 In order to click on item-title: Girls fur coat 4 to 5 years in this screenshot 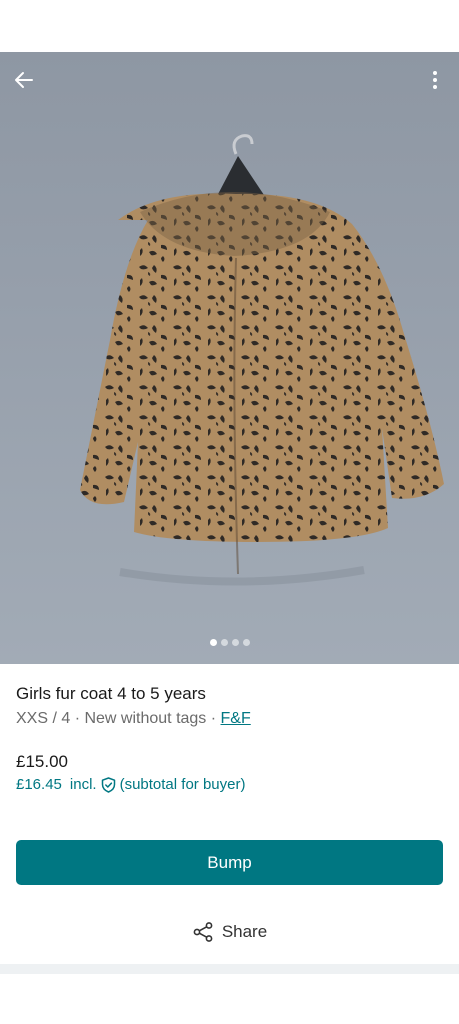, I will do `click(111, 693)`.